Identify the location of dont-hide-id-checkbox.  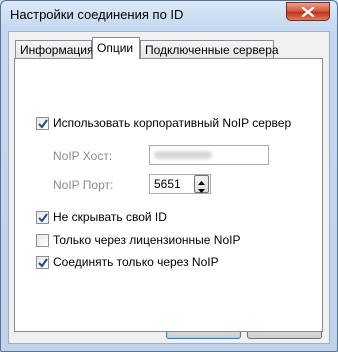
(42, 217).